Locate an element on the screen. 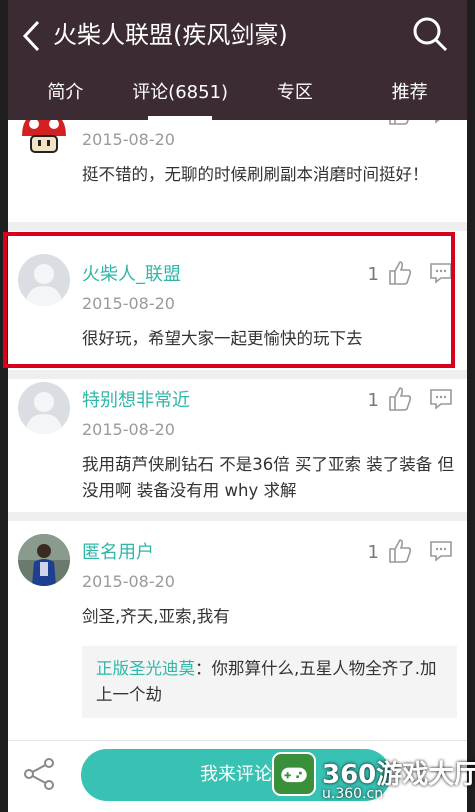 Image resolution: width=475 pixels, height=812 pixels. tab-bar: 简介 评论(6851) 专区 推荐 is located at coordinates (237, 95).